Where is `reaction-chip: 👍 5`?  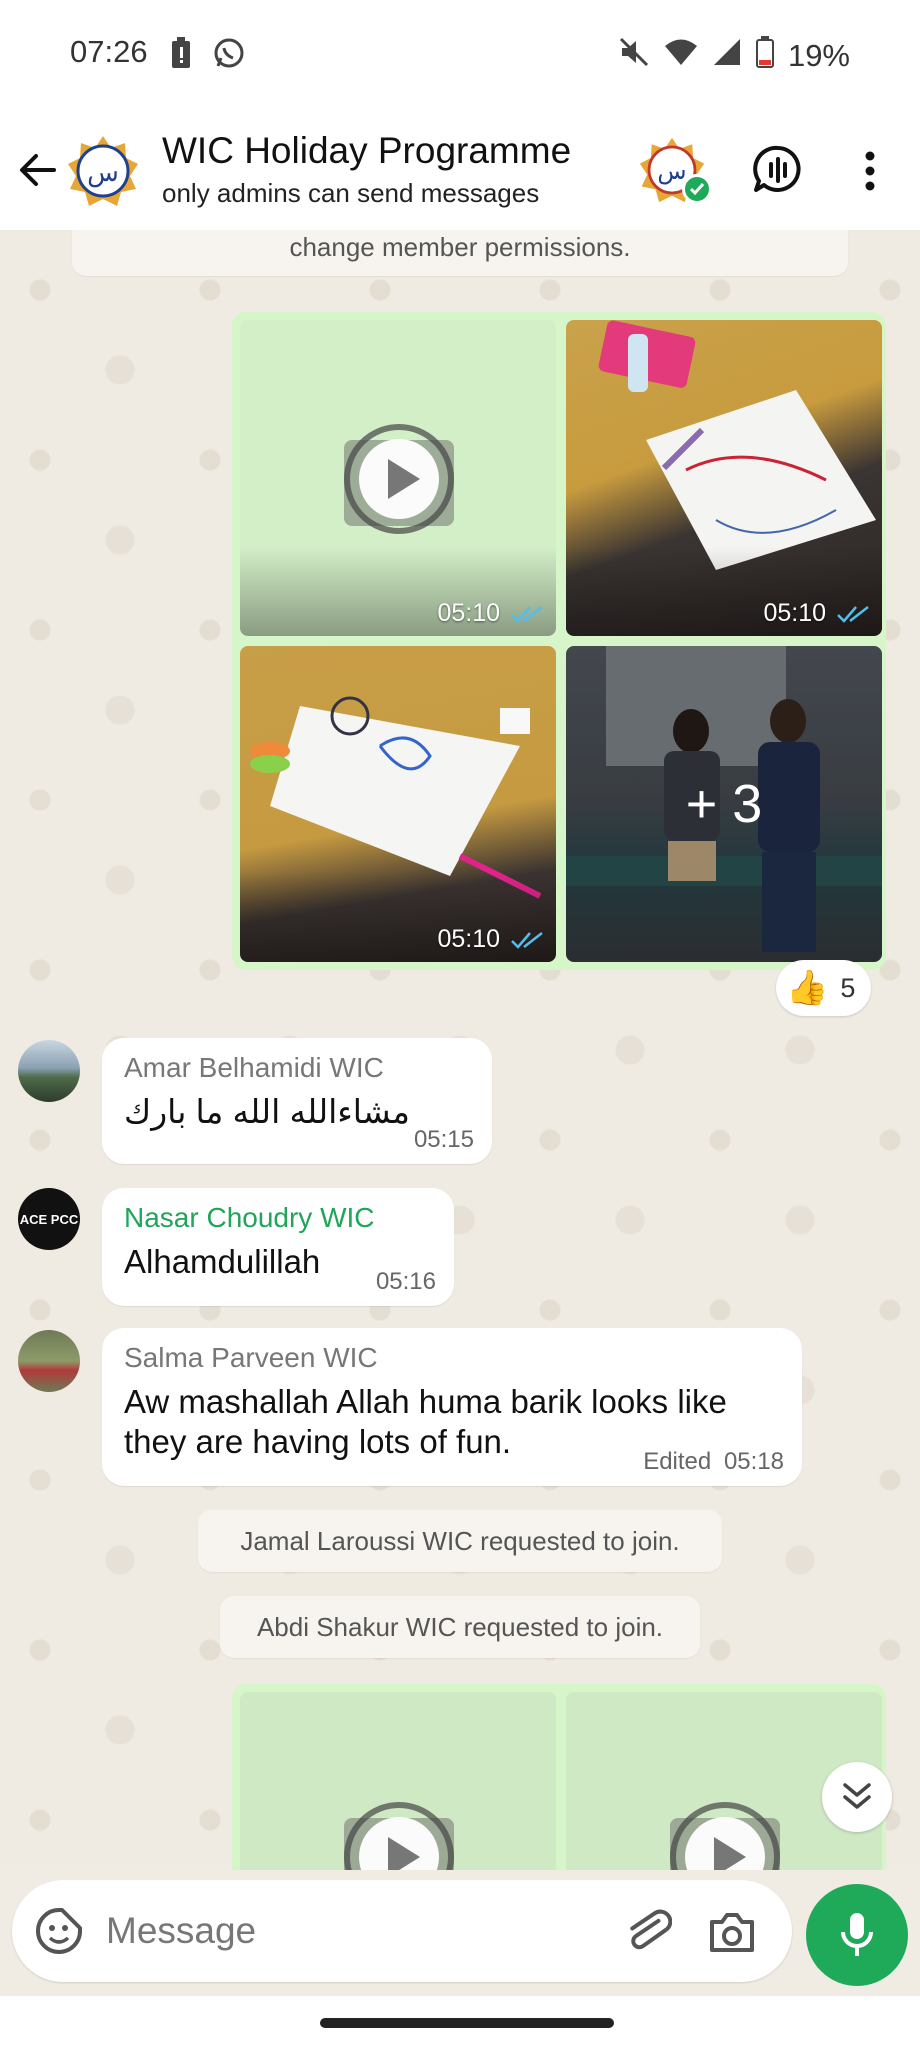
reaction-chip: 👍 5 is located at coordinates (824, 988).